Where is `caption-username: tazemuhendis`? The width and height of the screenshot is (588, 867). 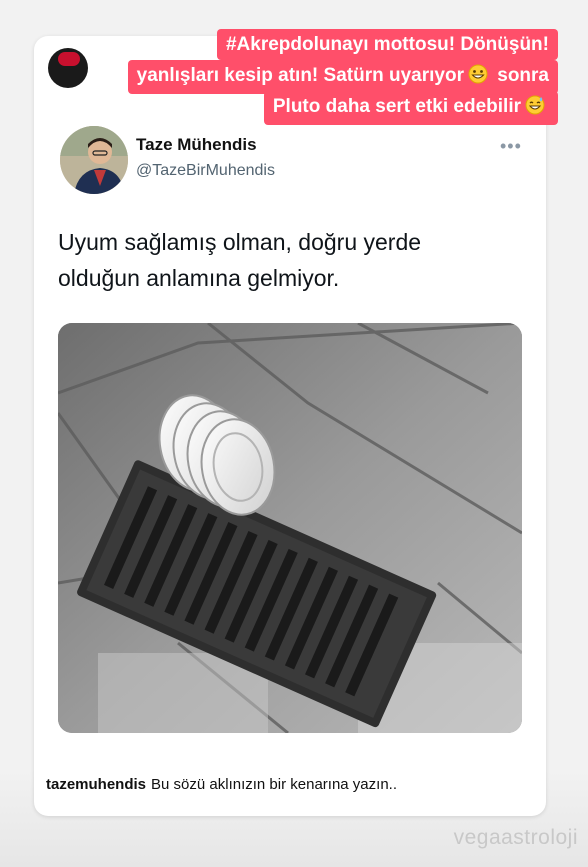 caption-username: tazemuhendis is located at coordinates (96, 784).